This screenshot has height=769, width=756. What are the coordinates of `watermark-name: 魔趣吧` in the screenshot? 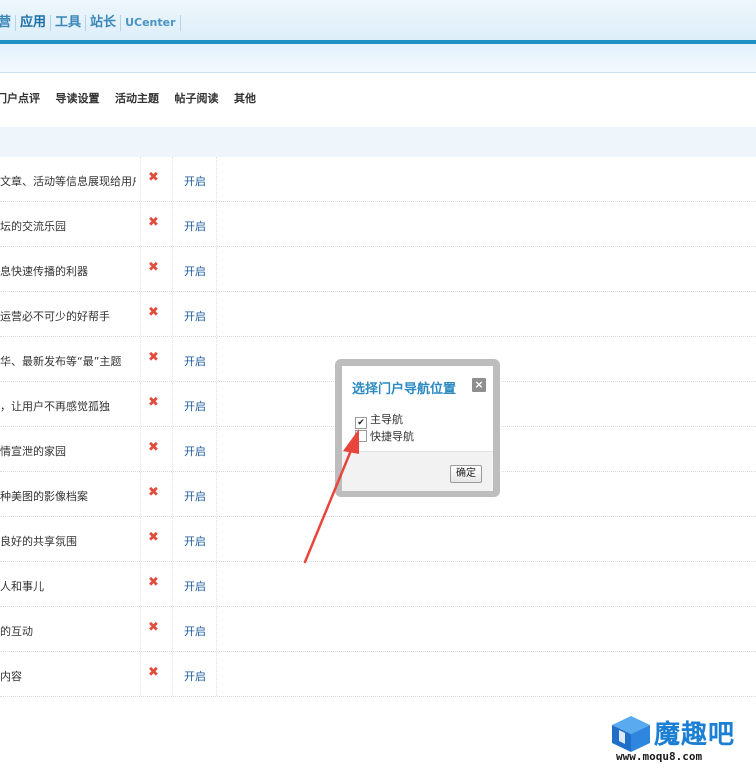 It's located at (695, 735).